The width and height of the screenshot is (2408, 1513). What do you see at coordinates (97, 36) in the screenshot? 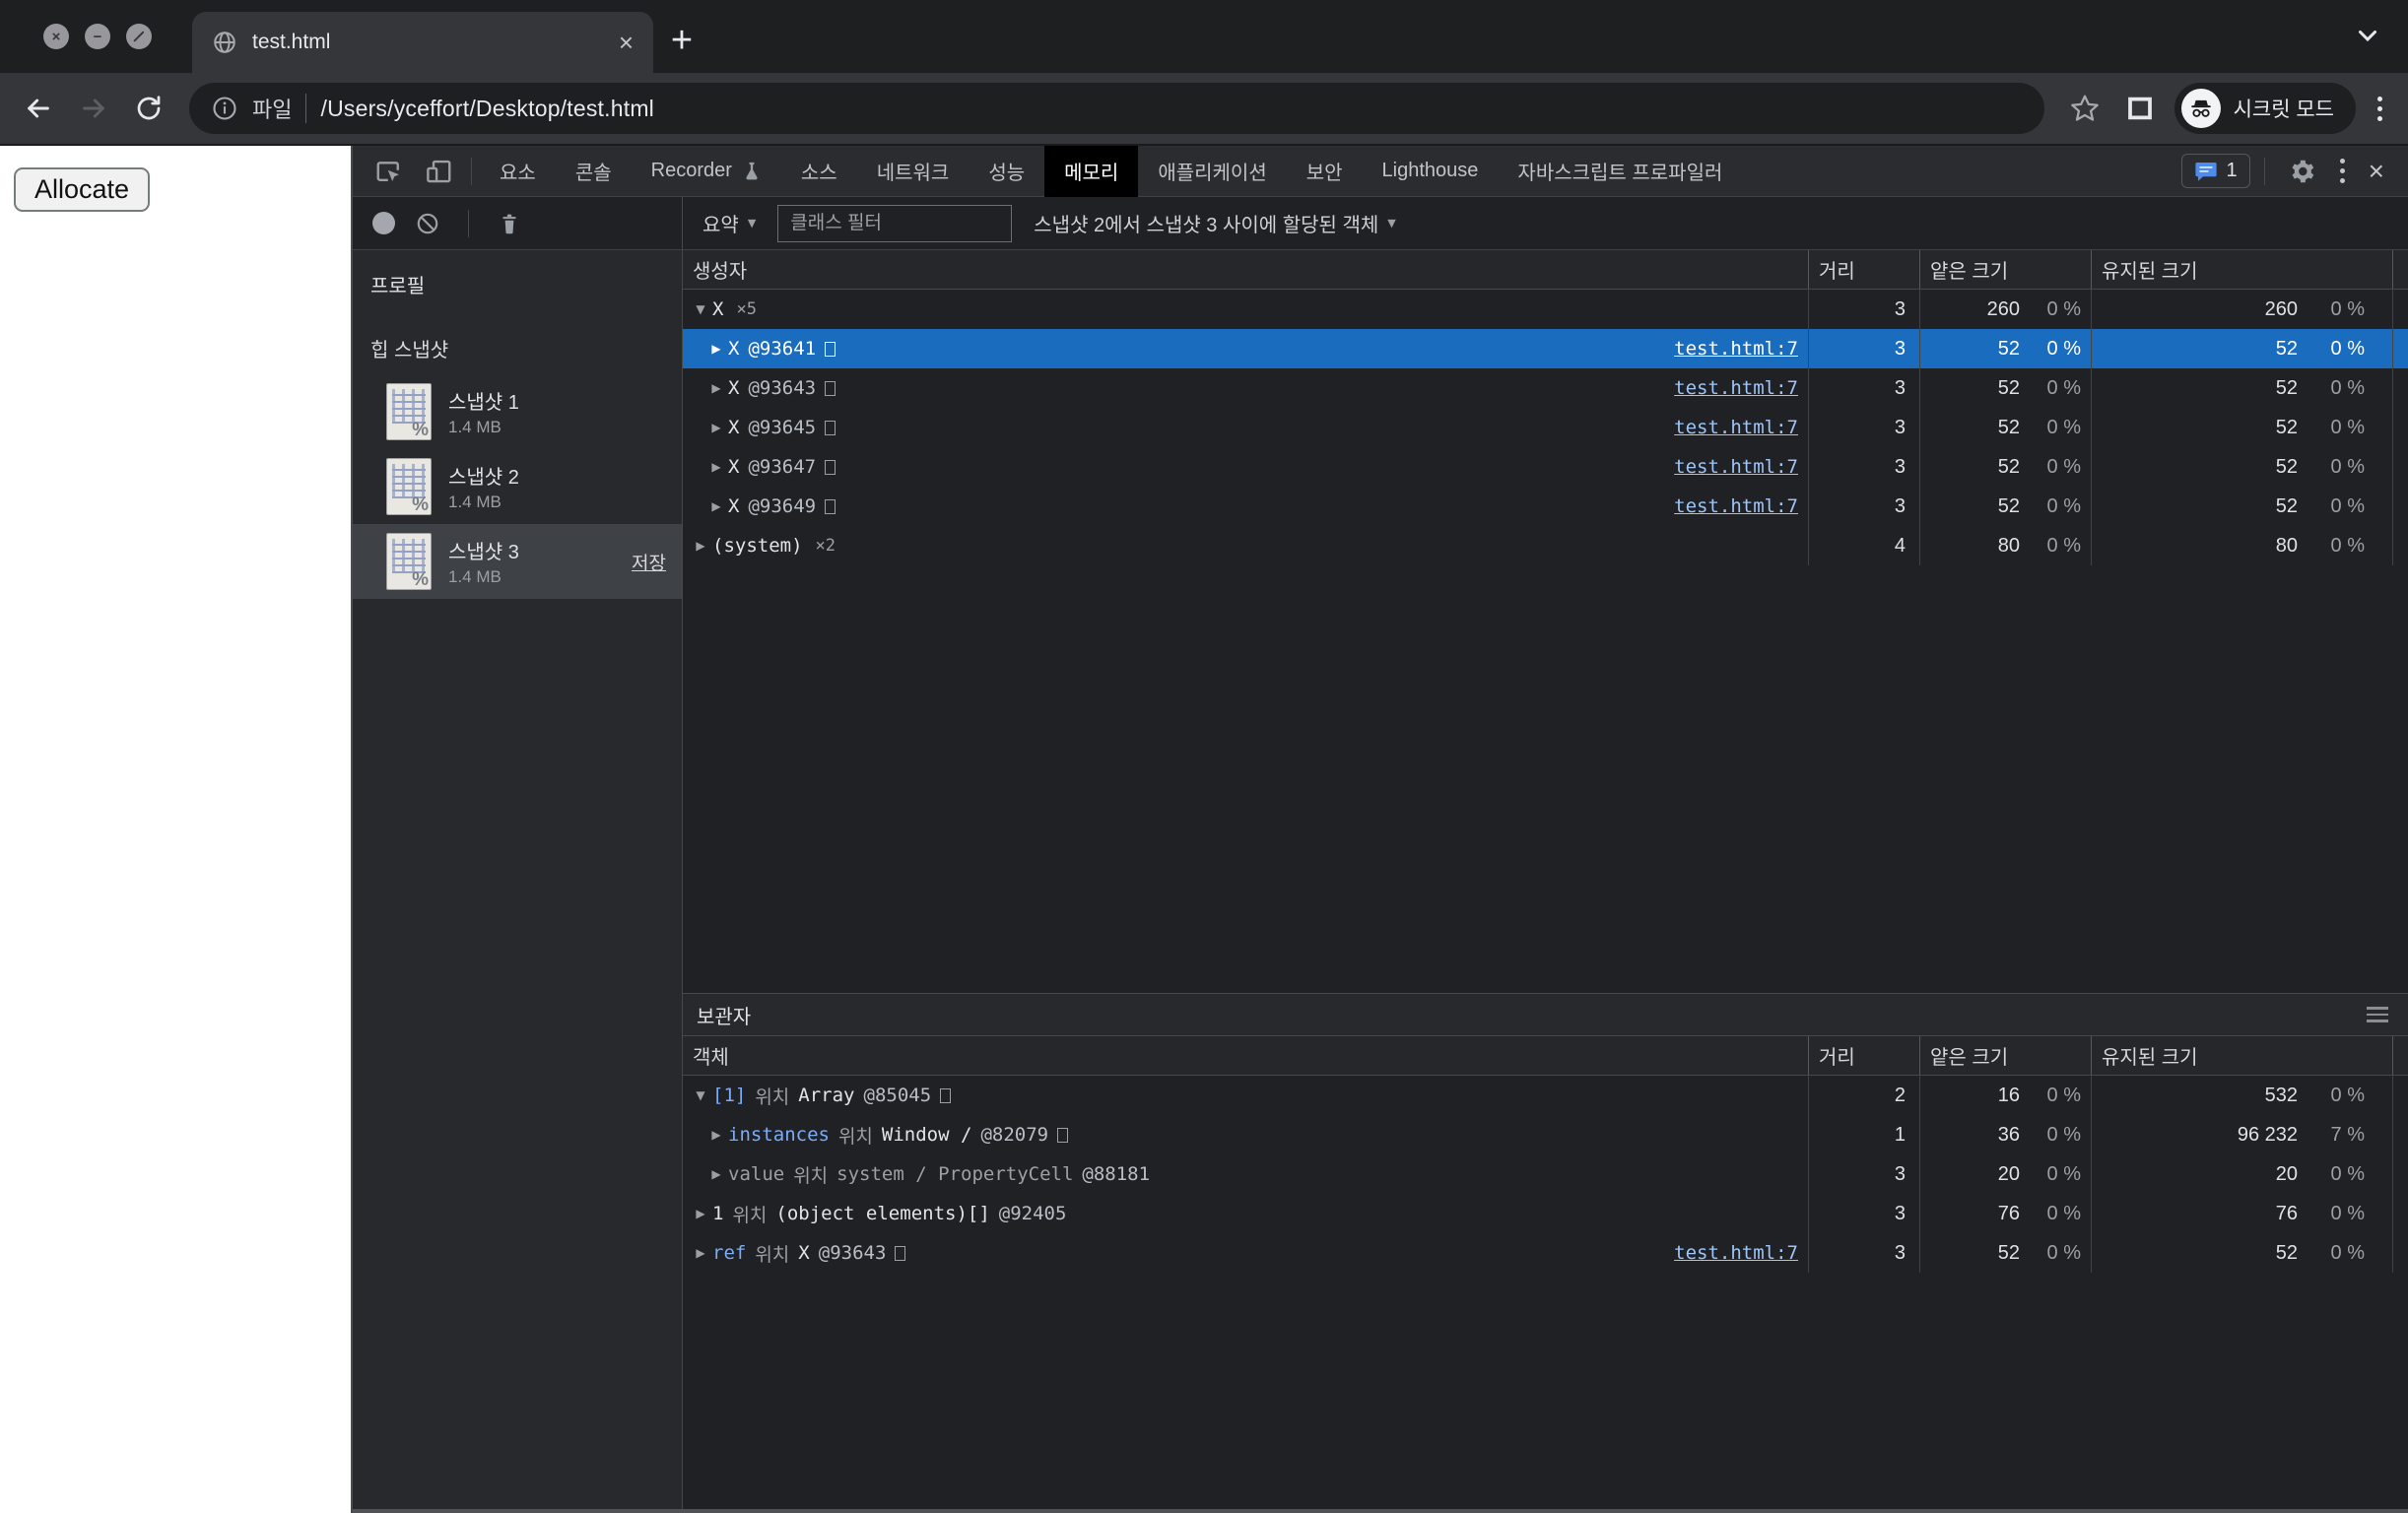
I see `minimize-window-icon: −` at bounding box center [97, 36].